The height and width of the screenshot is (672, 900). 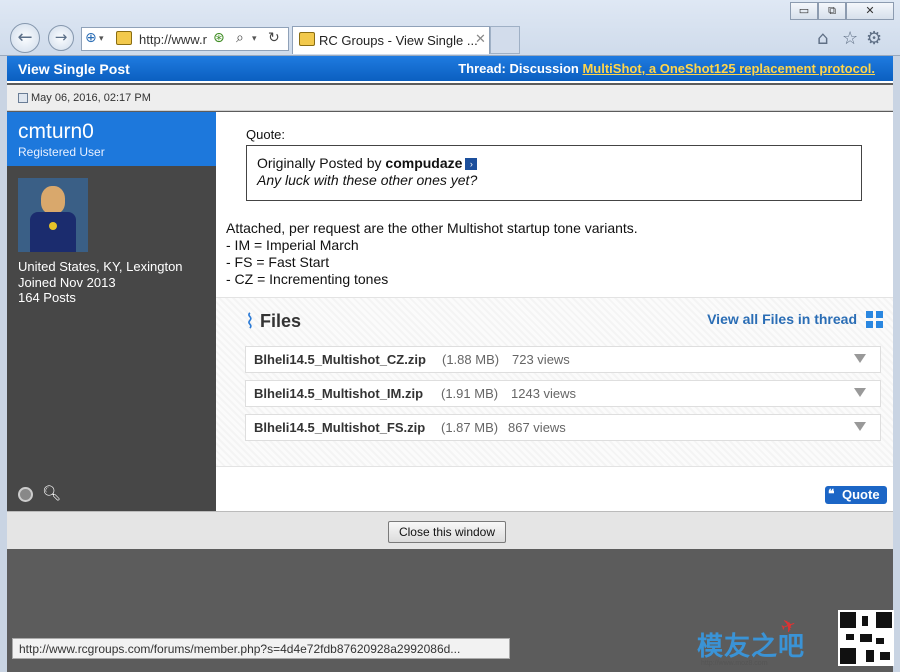 I want to click on home-icon: ⌂, so click(x=822, y=38).